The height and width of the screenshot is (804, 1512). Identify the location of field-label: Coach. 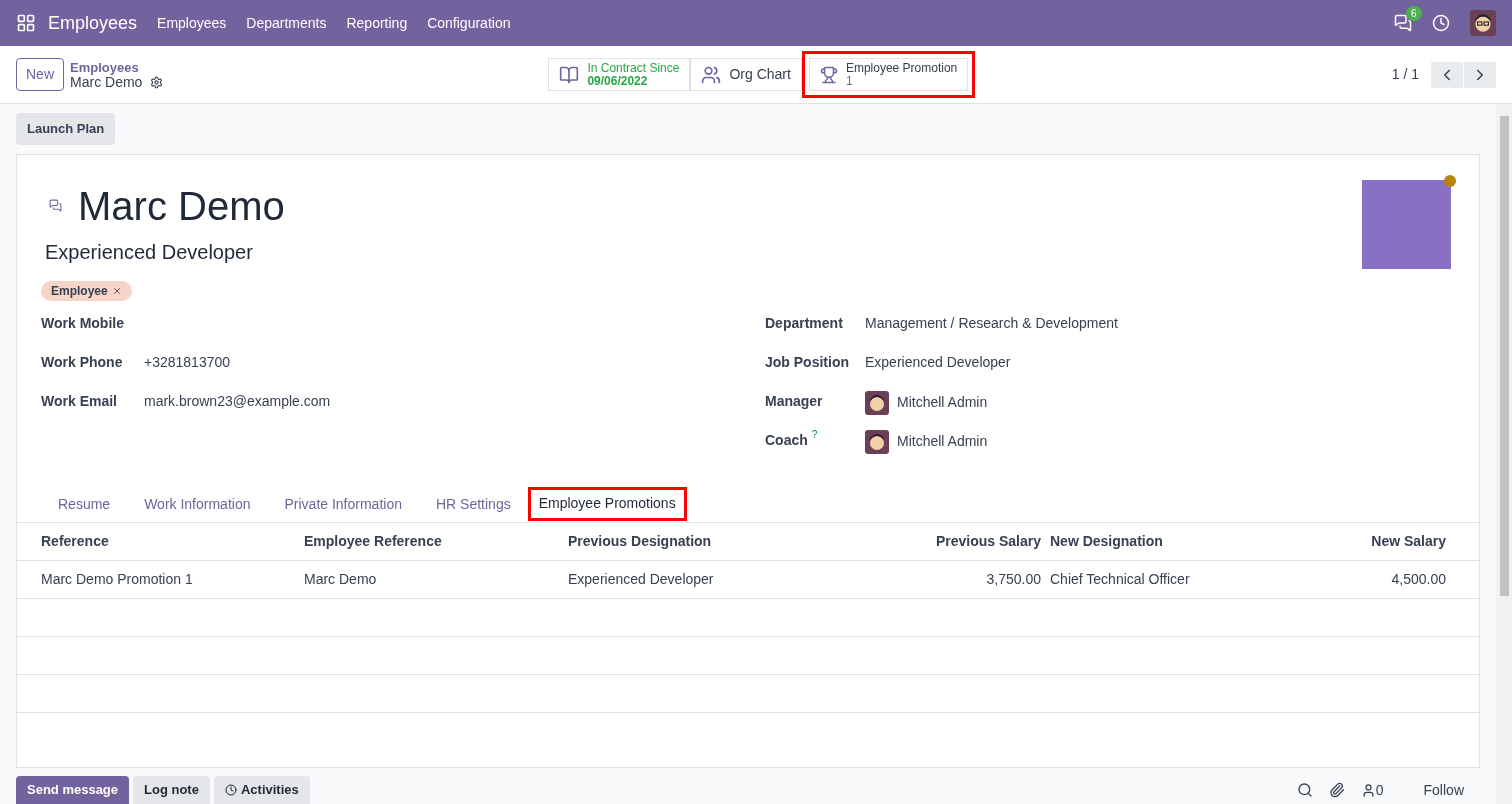
(786, 440).